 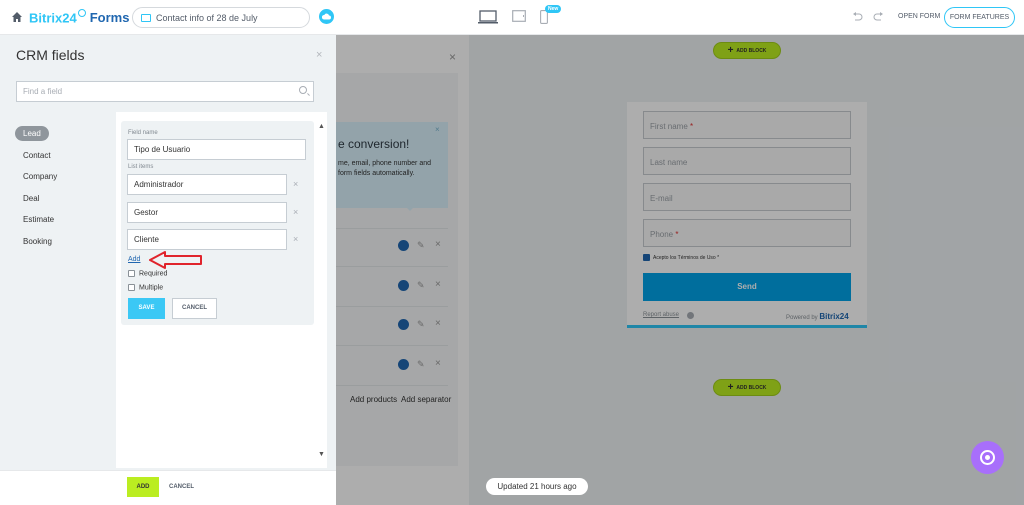 I want to click on form-title-field: Contact info of 28 de July, so click(x=221, y=17).